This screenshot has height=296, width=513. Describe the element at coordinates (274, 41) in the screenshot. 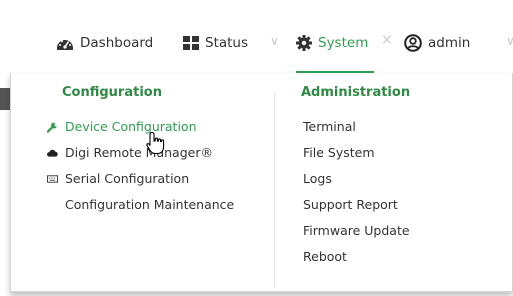

I see `status-dropdown-chevron-icon: ∨` at that location.